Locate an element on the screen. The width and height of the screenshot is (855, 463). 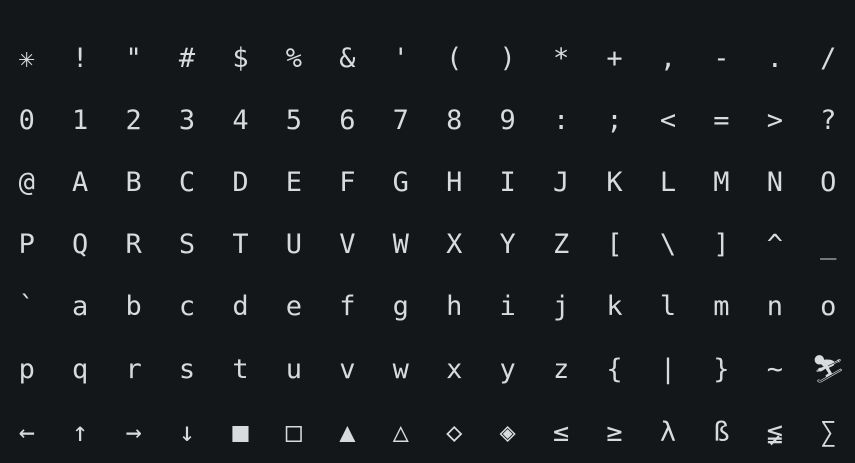
glyph-cell: % is located at coordinates (294, 58).